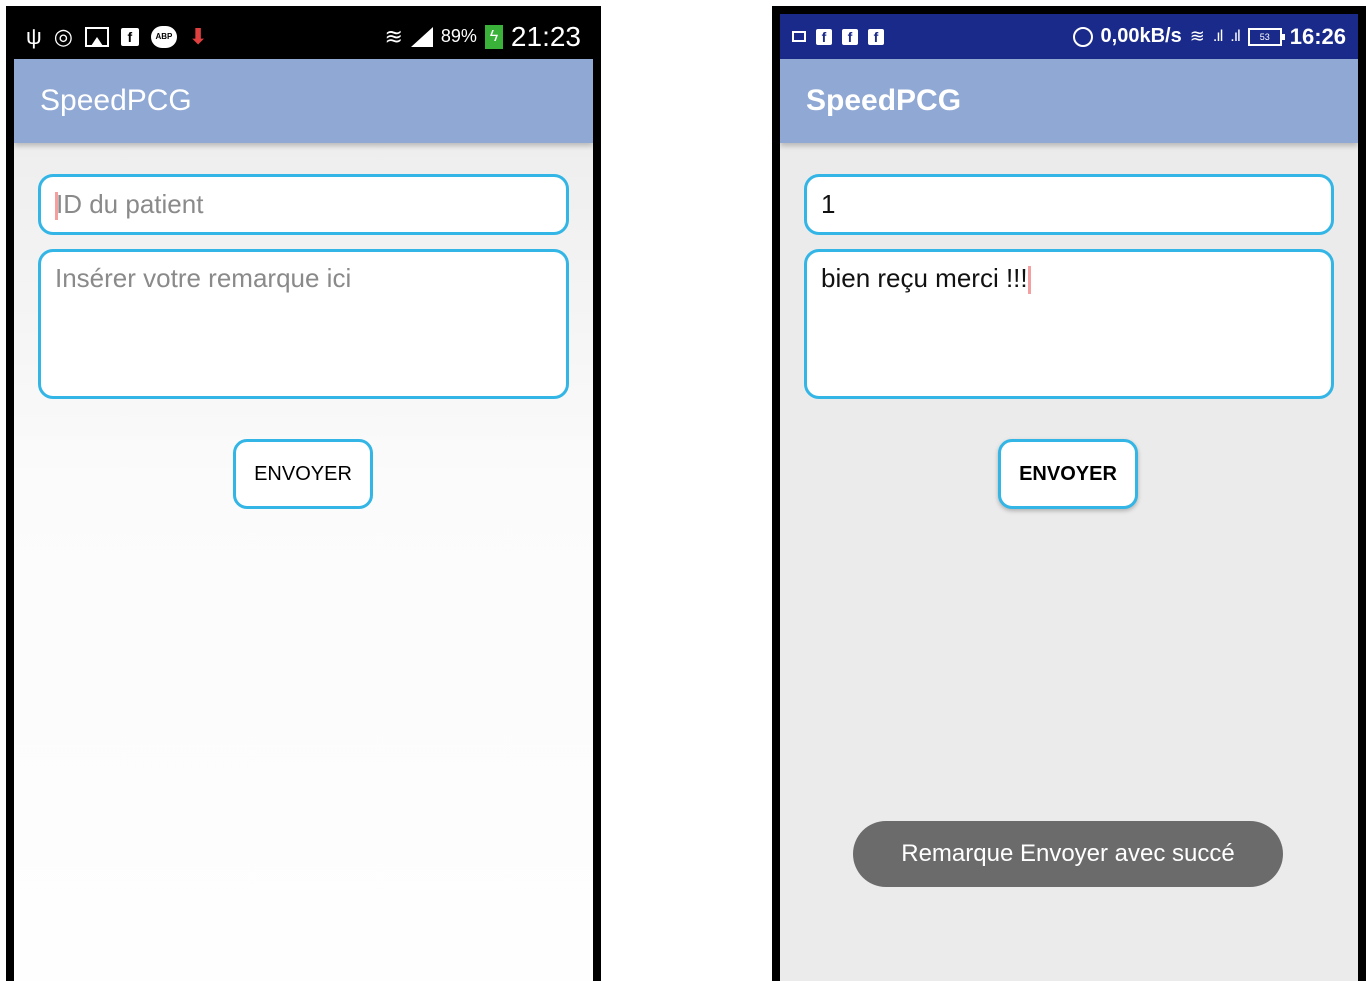 The image size is (1372, 981). What do you see at coordinates (421, 36) in the screenshot?
I see `signal-icon` at bounding box center [421, 36].